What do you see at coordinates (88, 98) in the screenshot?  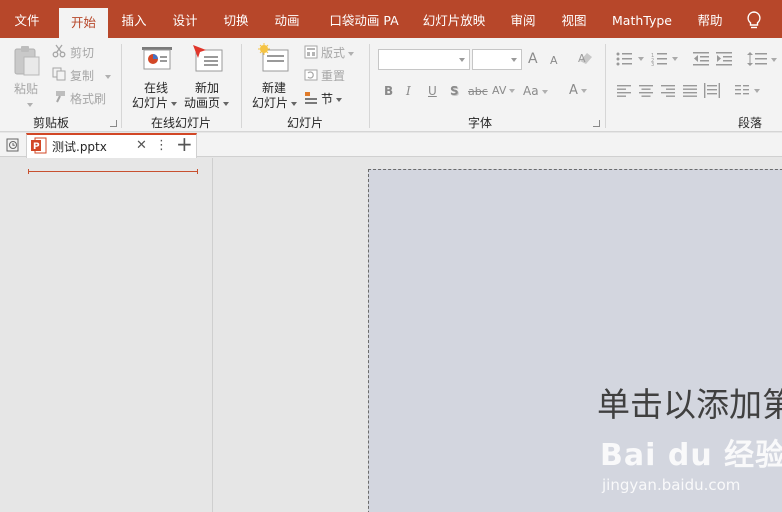 I see `format-painter-button: 格式刷` at bounding box center [88, 98].